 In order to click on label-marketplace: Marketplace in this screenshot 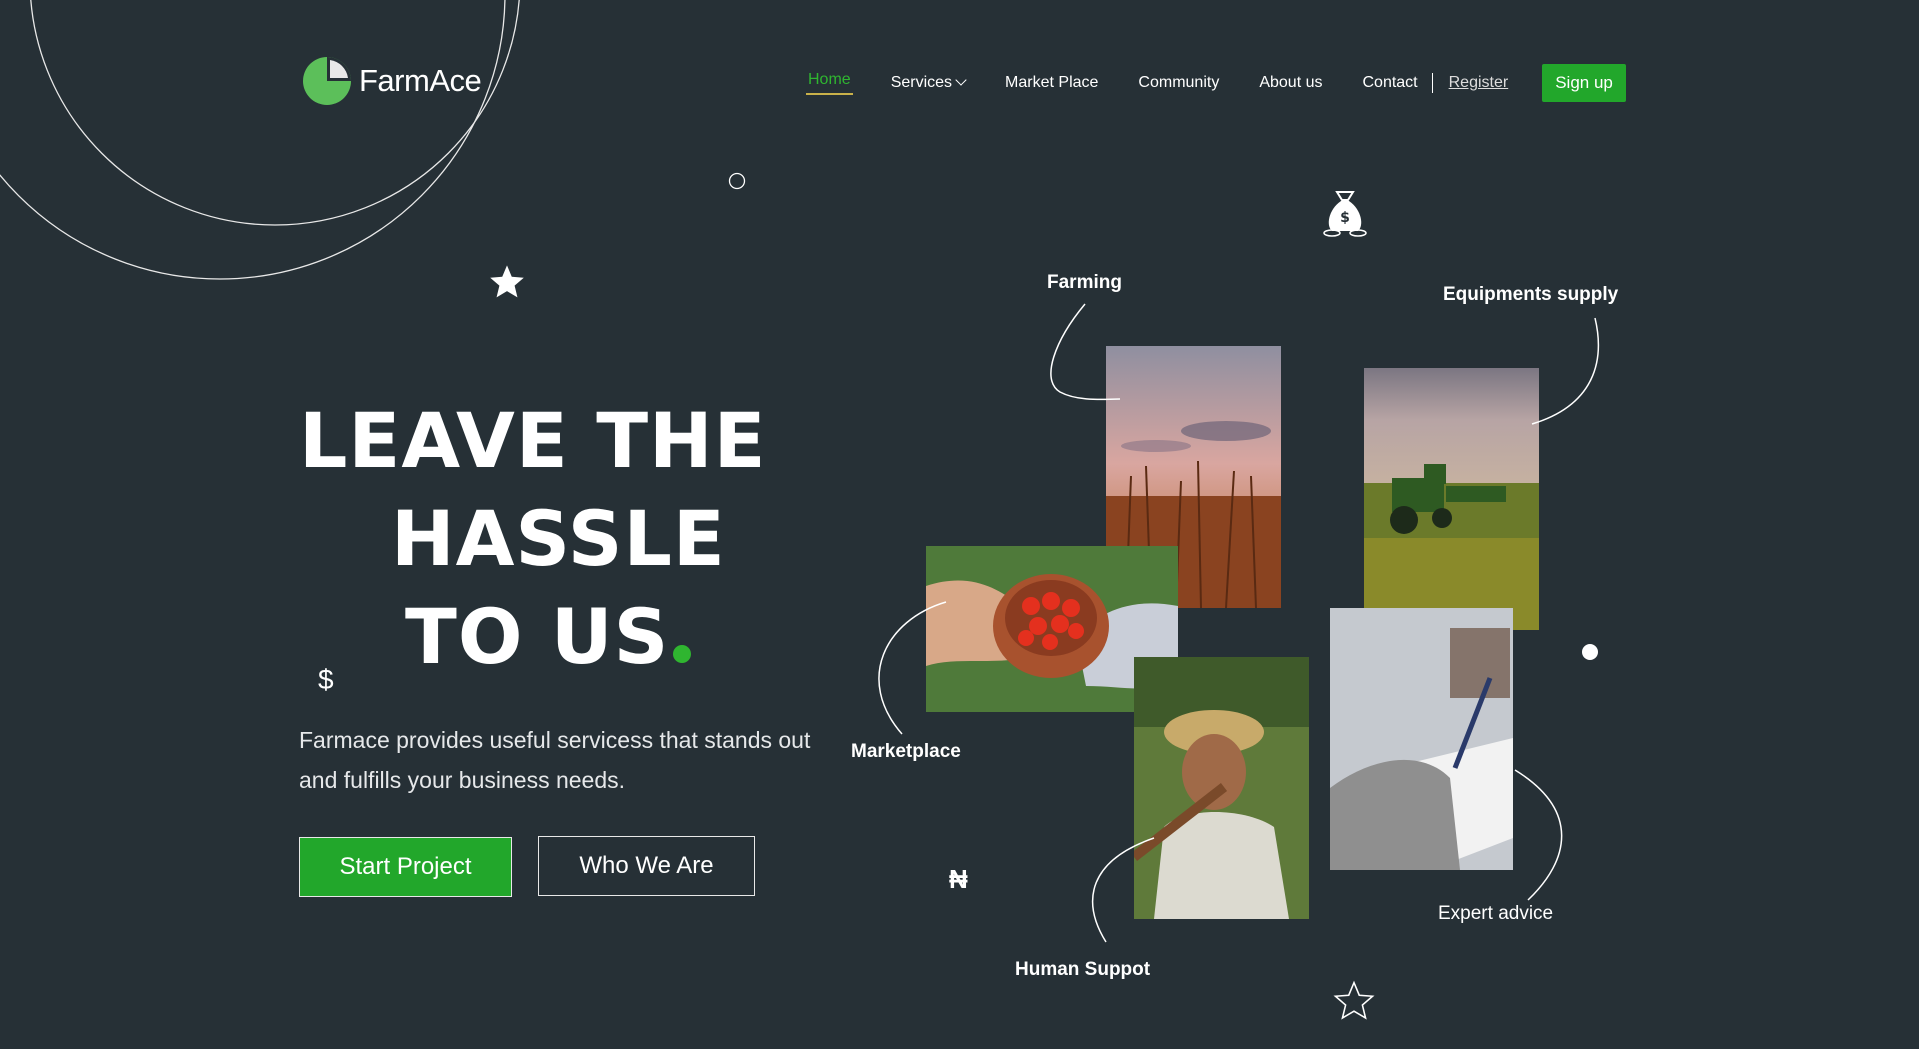, I will do `click(906, 751)`.